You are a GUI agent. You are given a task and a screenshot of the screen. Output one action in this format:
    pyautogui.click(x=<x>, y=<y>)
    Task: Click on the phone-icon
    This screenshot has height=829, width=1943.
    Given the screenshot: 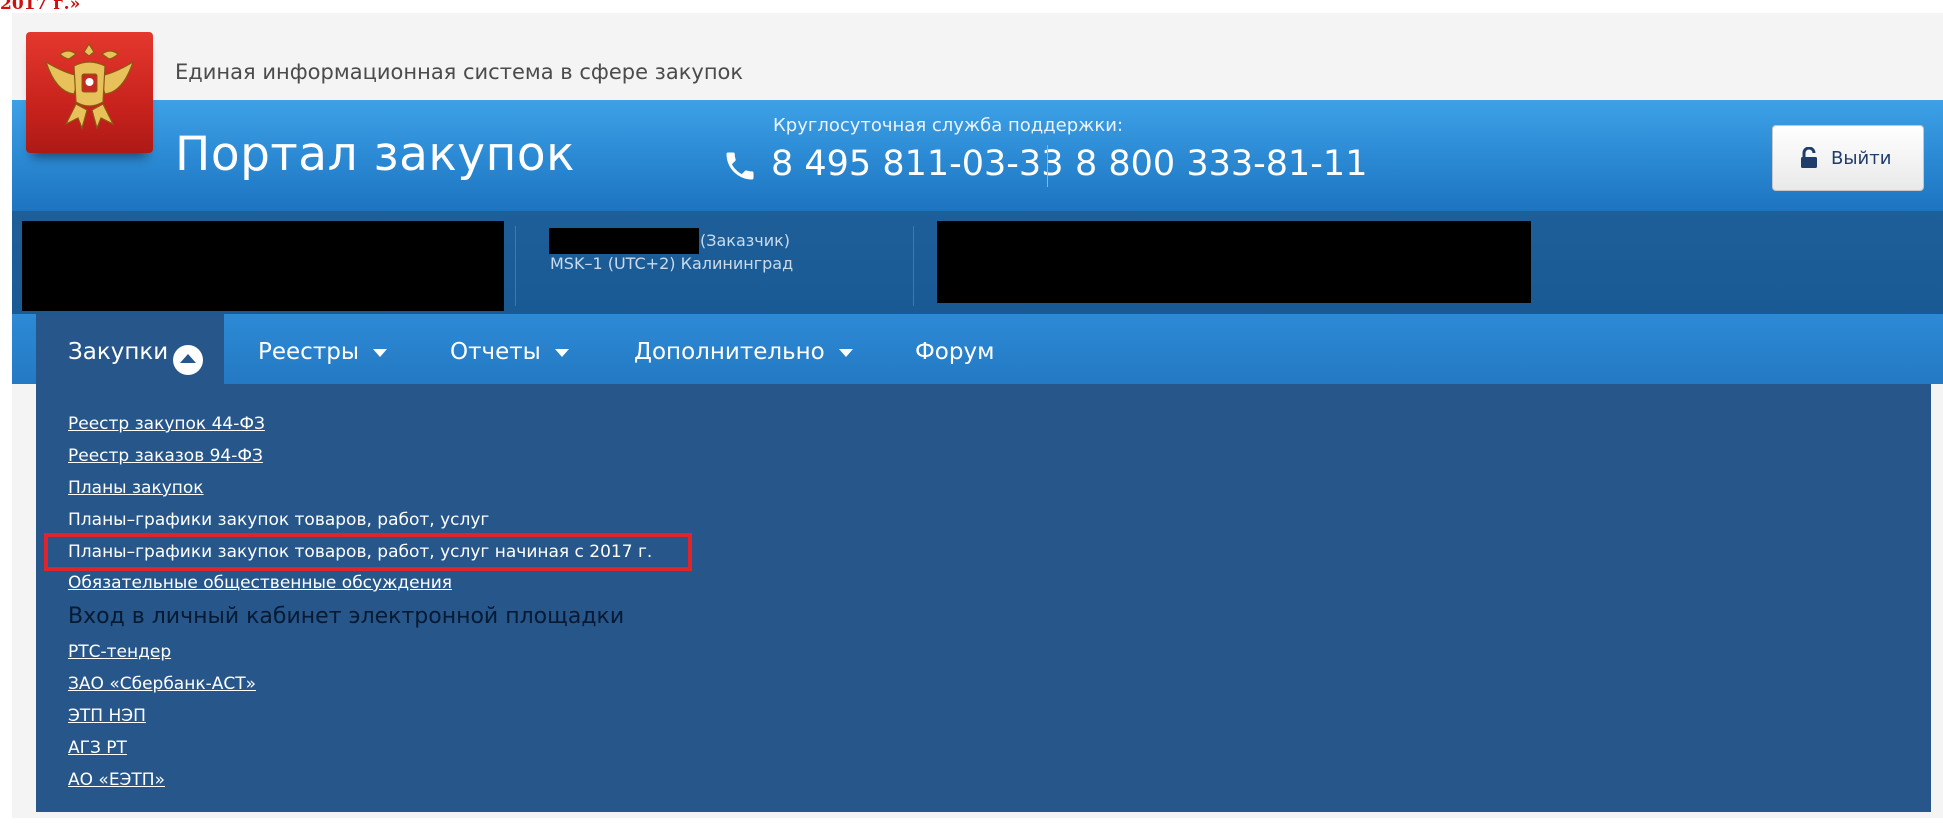 What is the action you would take?
    pyautogui.click(x=740, y=166)
    